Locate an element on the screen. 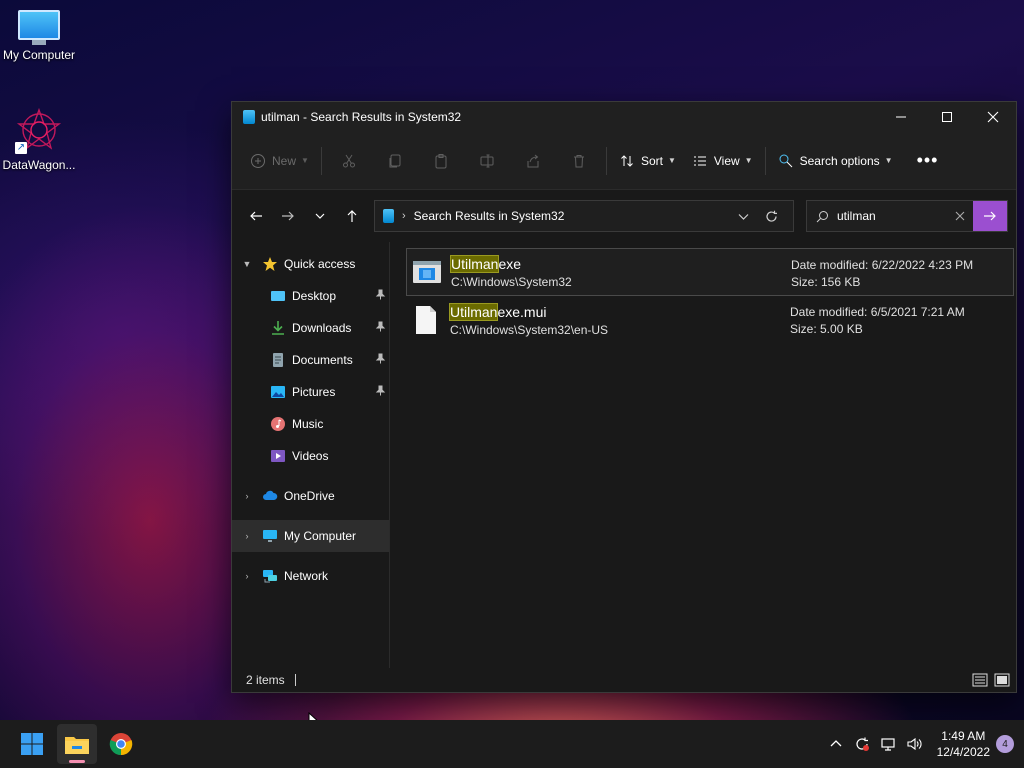 This screenshot has height=768, width=1024. nav-music: Music is located at coordinates (310, 424).